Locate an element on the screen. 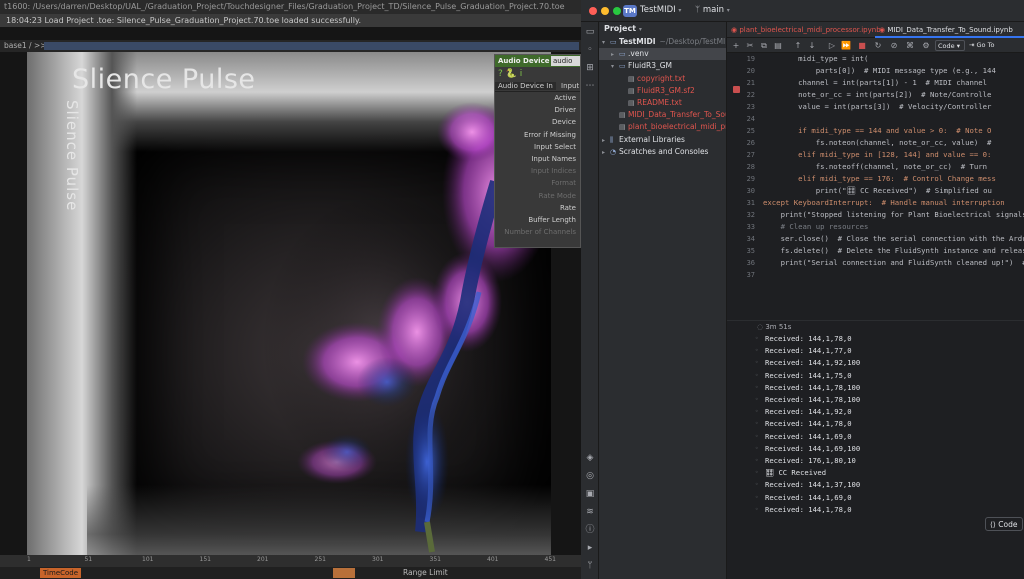  close-window-button is located at coordinates (593, 11).